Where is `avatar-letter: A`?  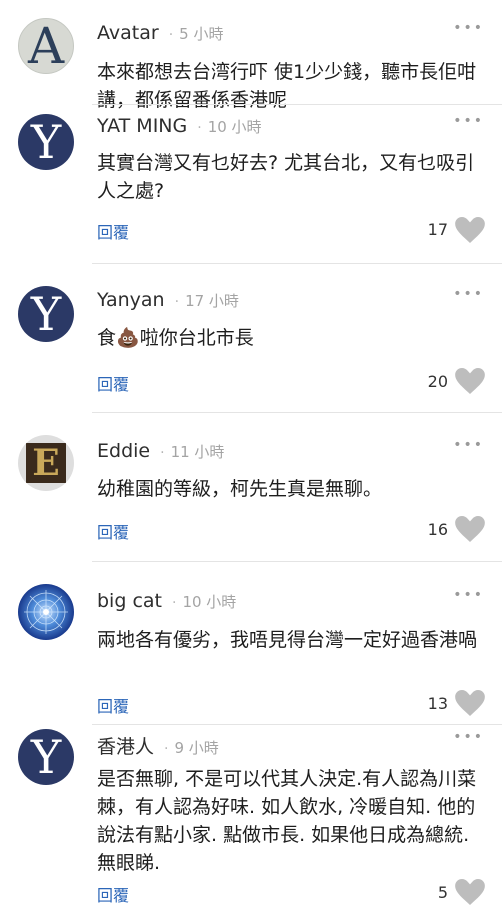
avatar-letter: A is located at coordinates (46, 46).